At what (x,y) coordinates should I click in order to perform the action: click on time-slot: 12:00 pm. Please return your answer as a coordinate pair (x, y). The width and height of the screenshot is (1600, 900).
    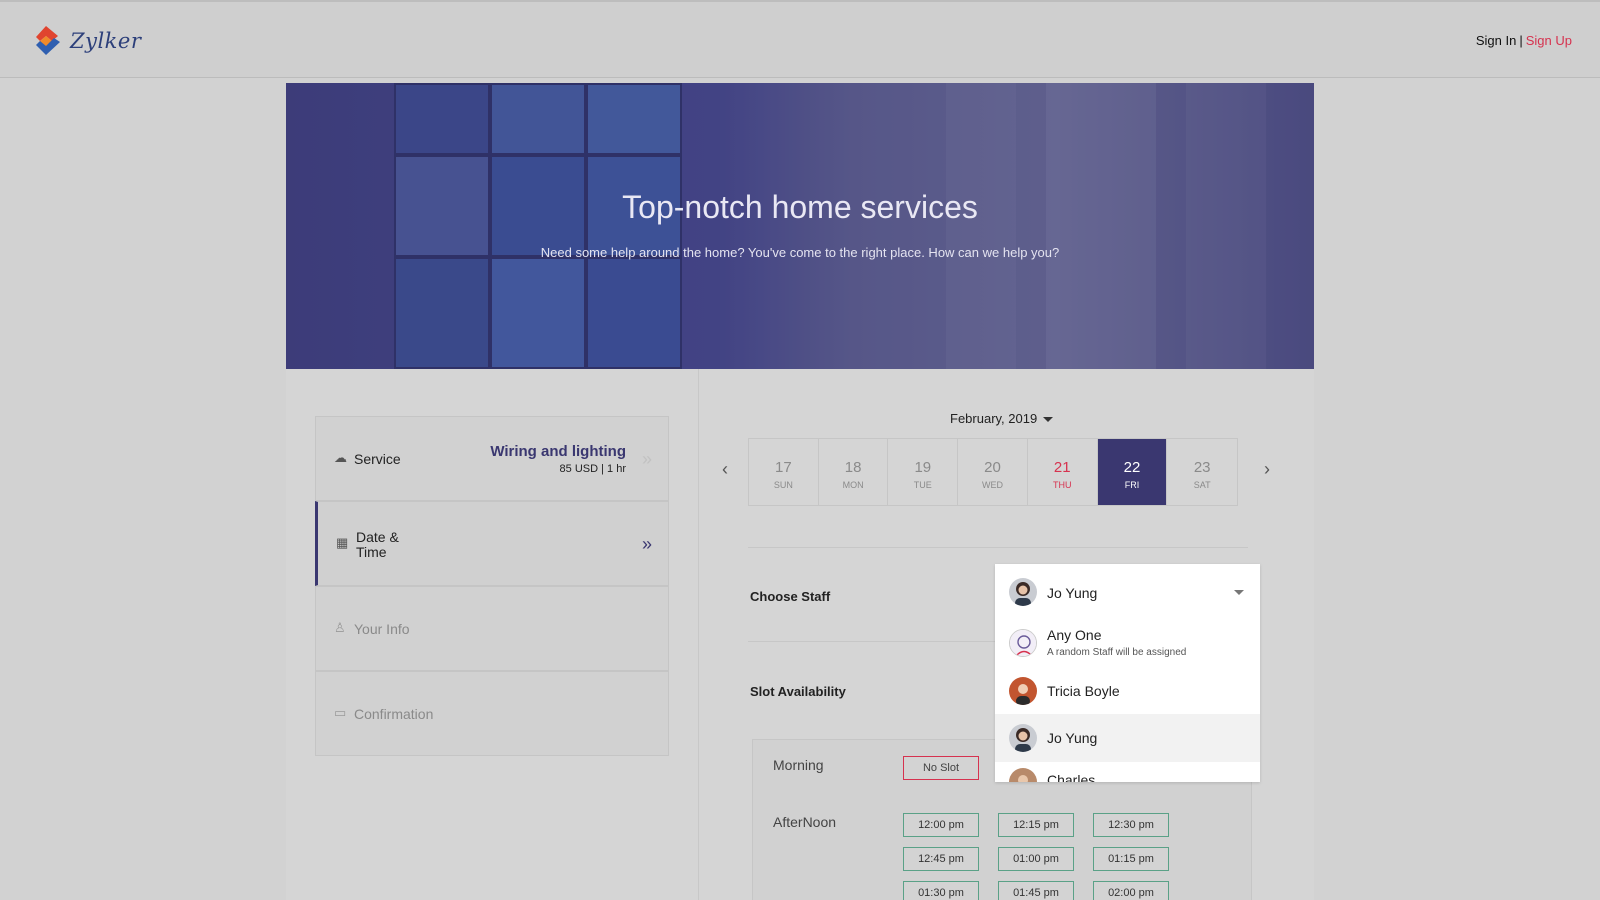
    Looking at the image, I should click on (941, 825).